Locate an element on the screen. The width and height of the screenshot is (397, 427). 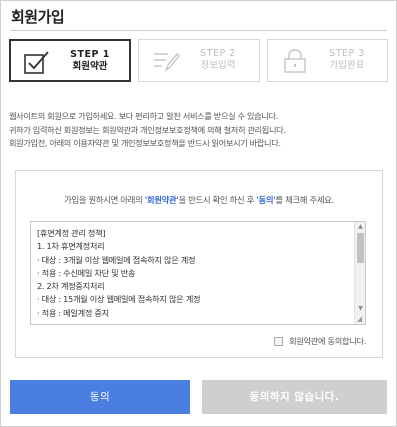
step-2-label: 정보입력 is located at coordinates (218, 65).